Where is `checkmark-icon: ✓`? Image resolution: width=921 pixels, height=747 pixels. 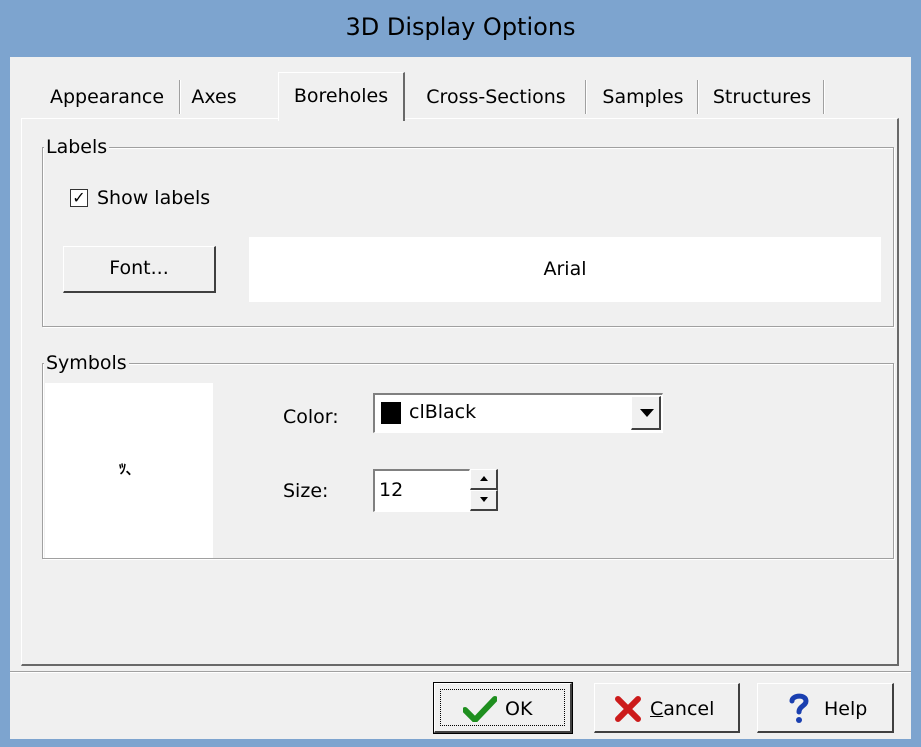
checkmark-icon: ✓ is located at coordinates (79, 197).